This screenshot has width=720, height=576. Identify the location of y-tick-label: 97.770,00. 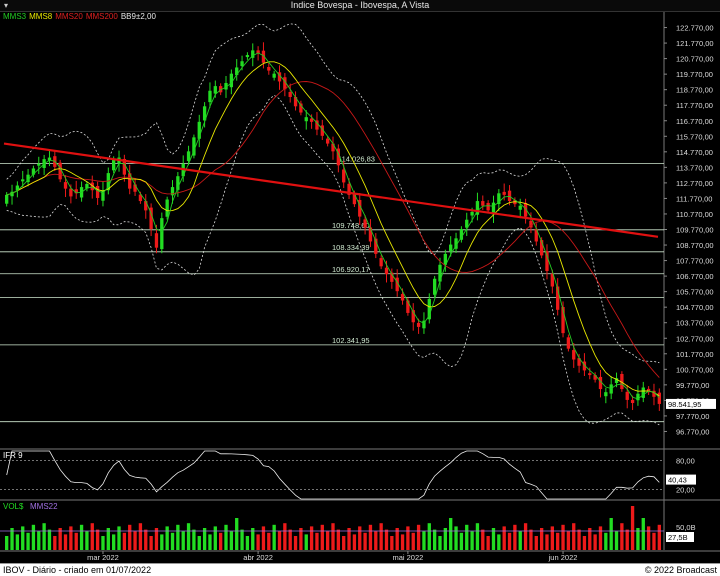
(692, 416).